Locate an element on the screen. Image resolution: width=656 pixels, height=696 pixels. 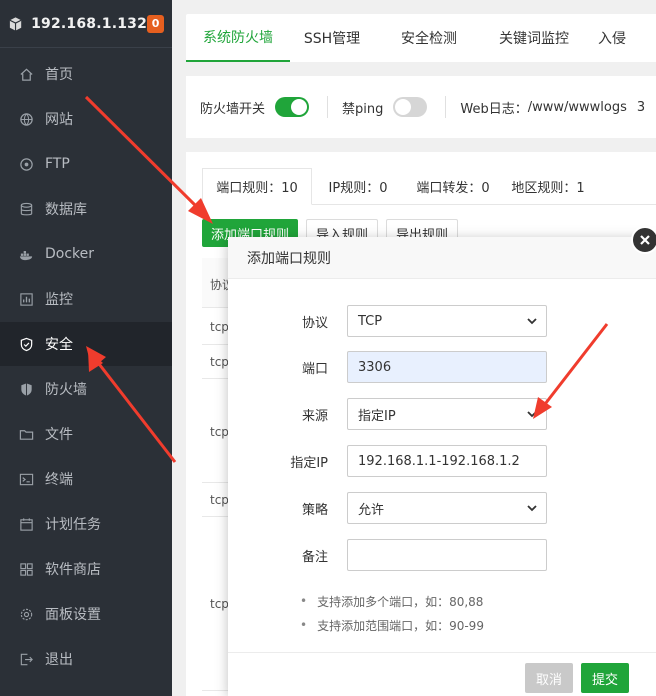
policy-row: 策略 允许 is located at coordinates (442, 508).